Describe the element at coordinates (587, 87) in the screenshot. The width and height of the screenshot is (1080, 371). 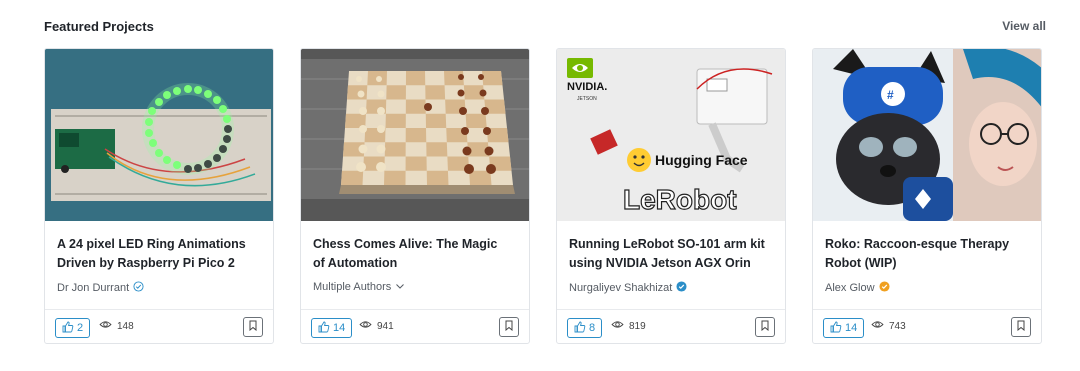
I see `thumb-brand-text: NVIDIA.` at that location.